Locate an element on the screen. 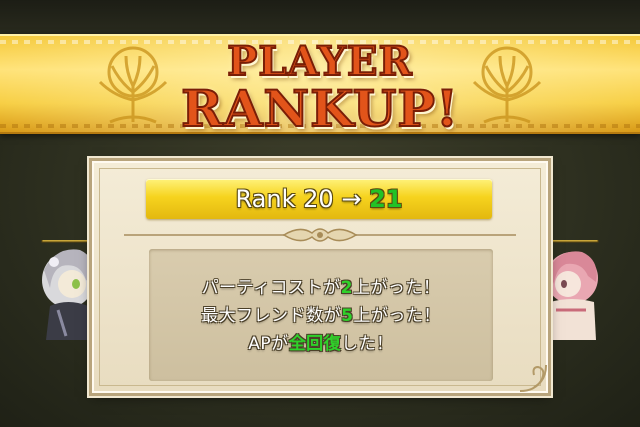 This screenshot has width=640, height=427. reward-party-cost: パーティコストが2上がった！ is located at coordinates (321, 285).